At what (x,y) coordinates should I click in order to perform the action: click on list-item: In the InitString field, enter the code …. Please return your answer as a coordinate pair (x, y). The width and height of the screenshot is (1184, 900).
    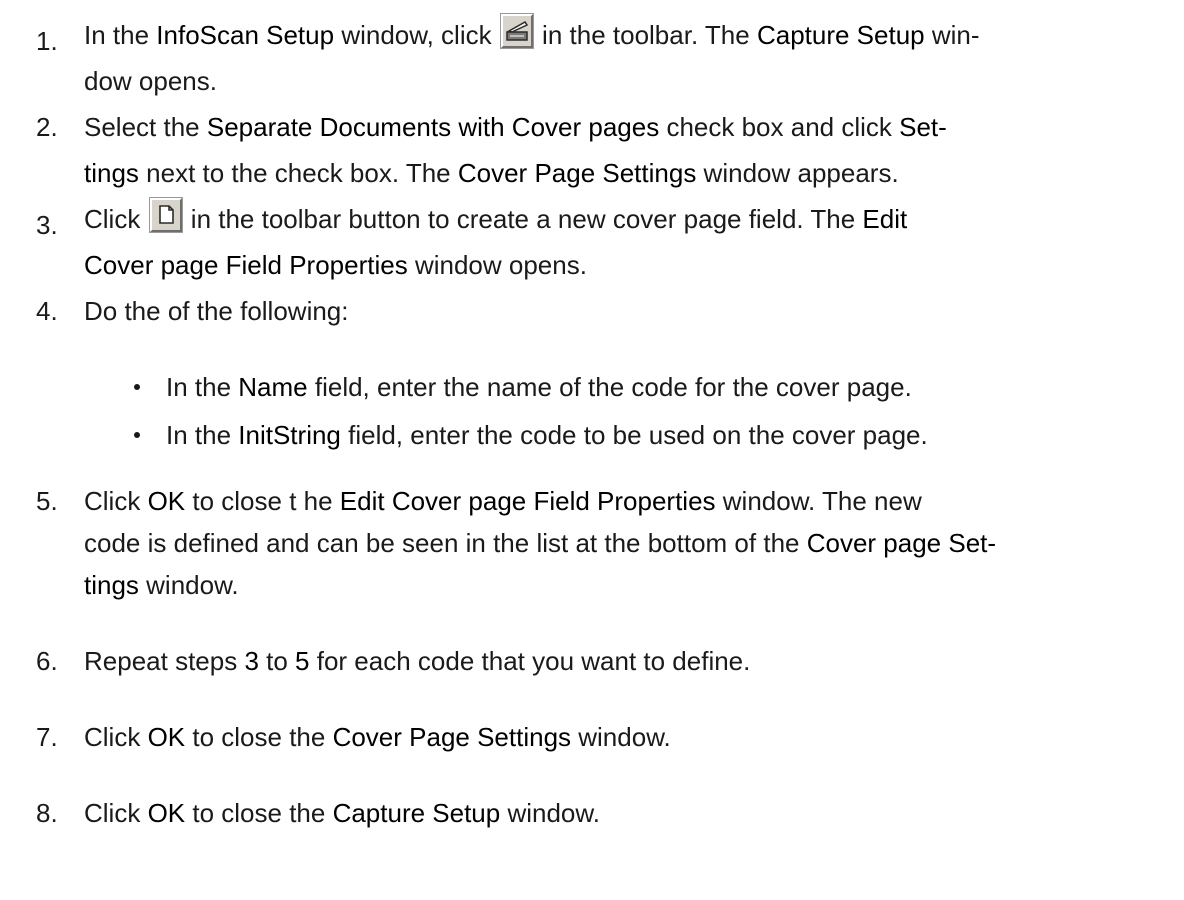
    Looking at the image, I should click on (647, 435).